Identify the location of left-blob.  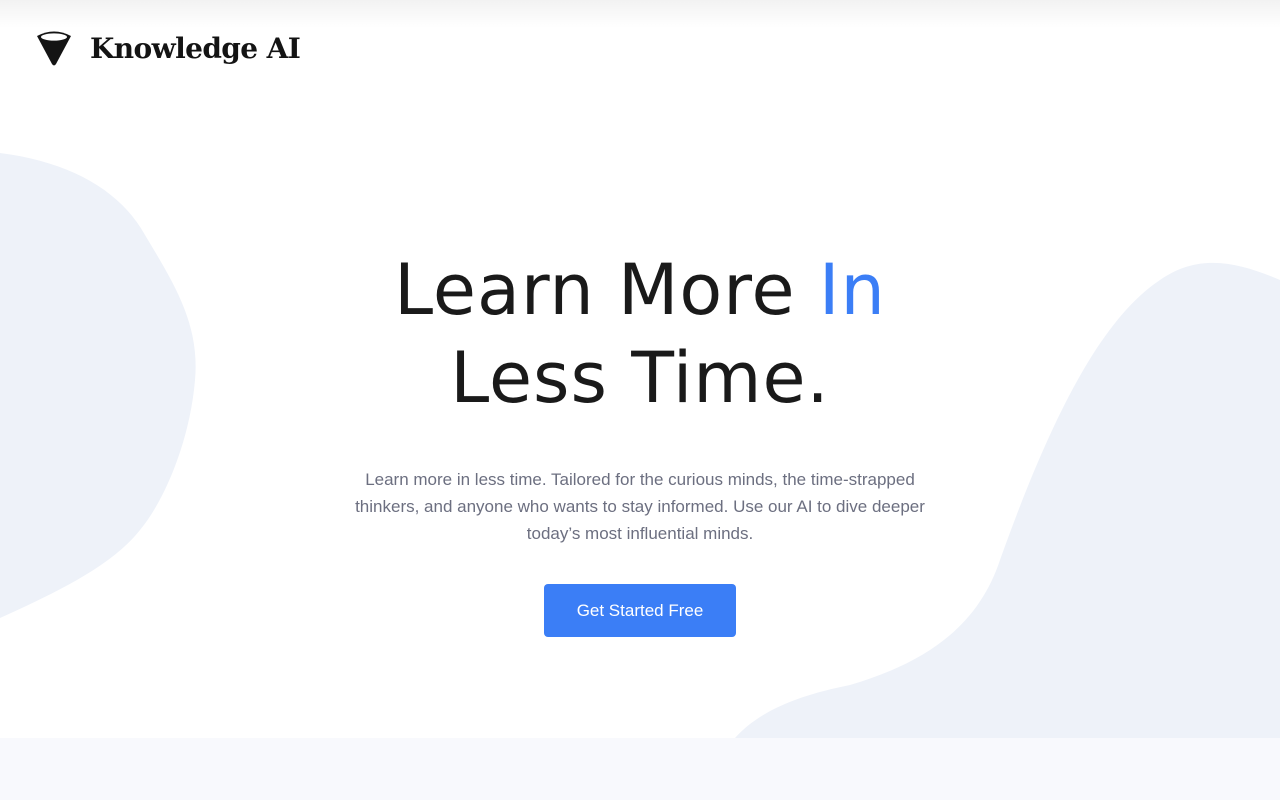
(98, 385).